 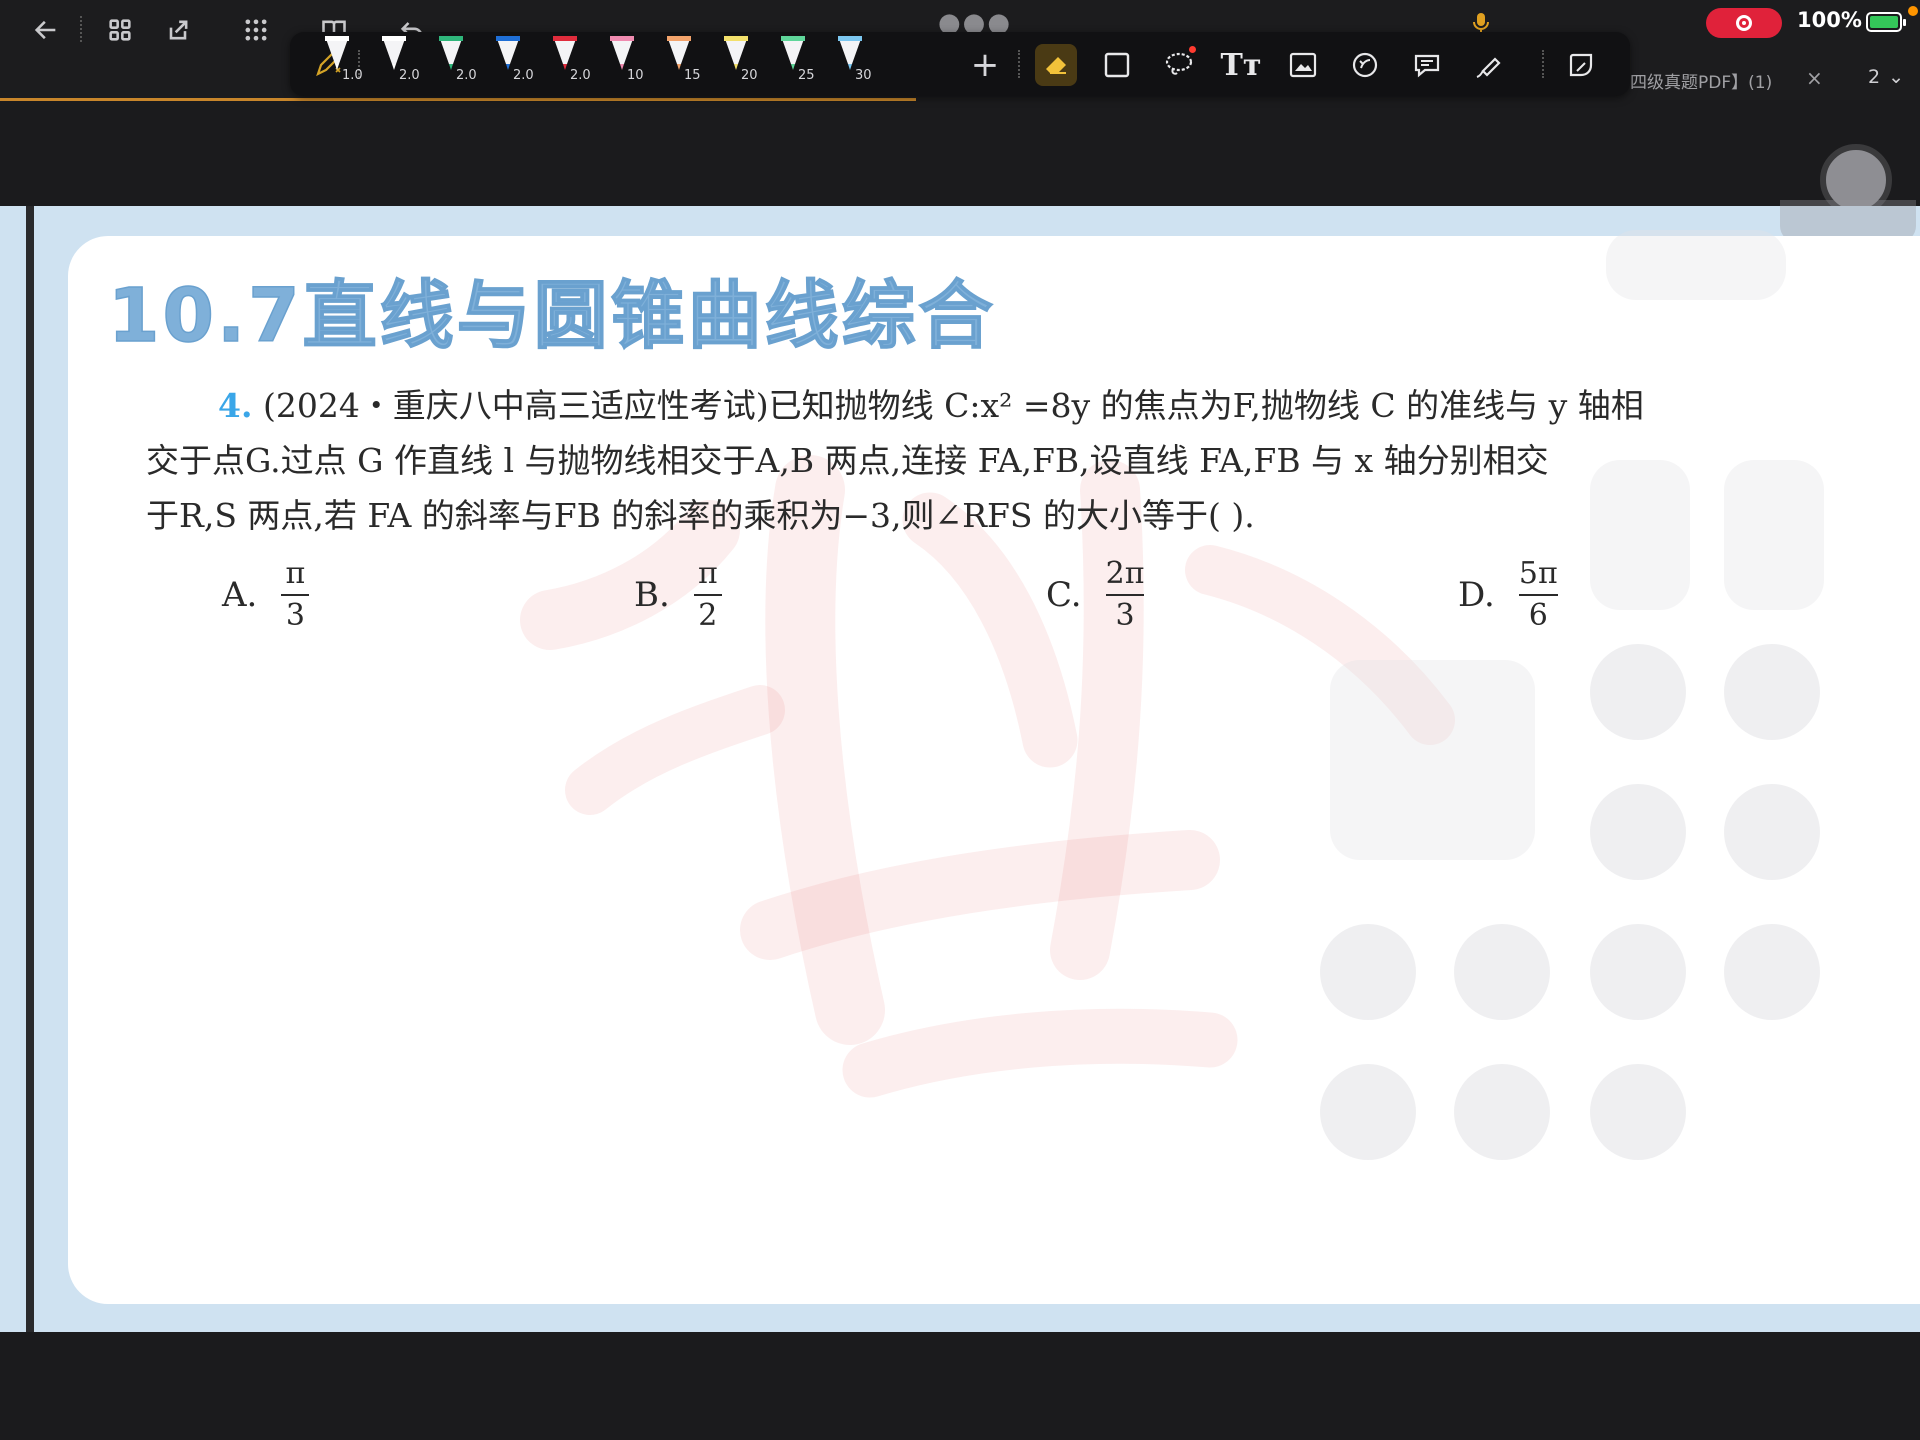 I want to click on record-icon, so click(x=1744, y=23).